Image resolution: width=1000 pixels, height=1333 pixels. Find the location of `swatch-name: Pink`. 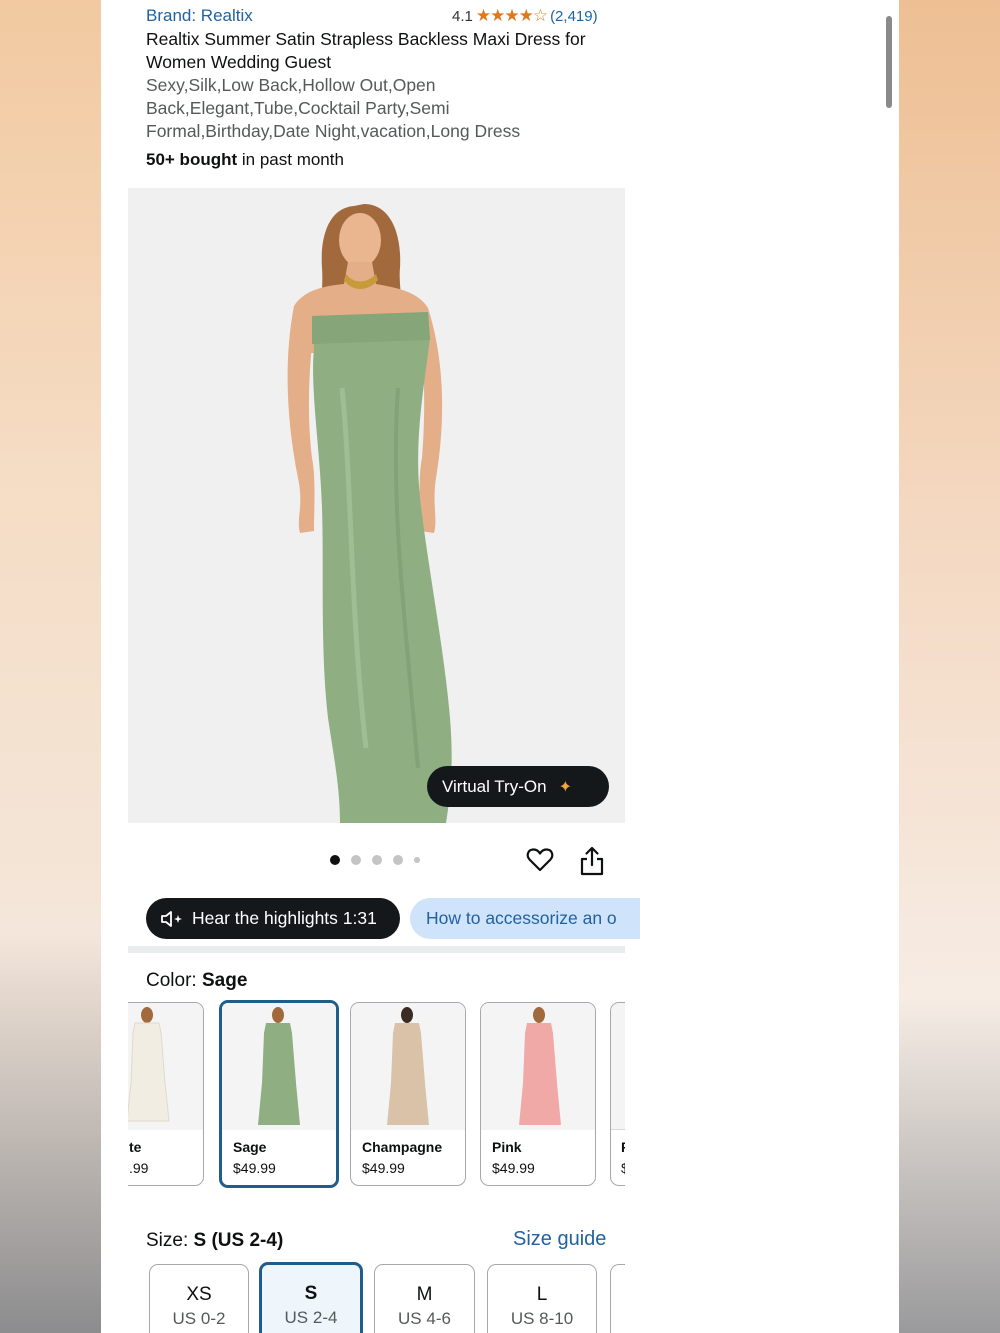

swatch-name: Pink is located at coordinates (507, 1147).